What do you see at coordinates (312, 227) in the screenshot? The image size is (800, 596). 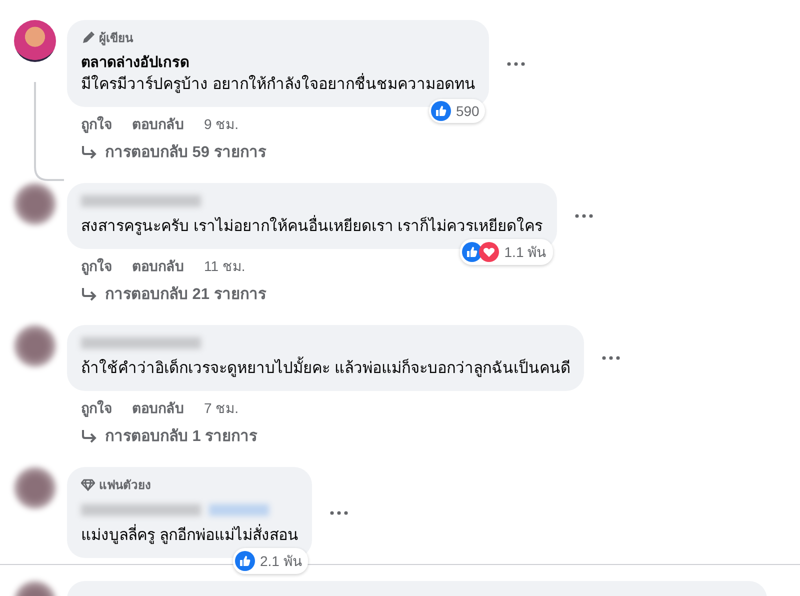 I see `comment-text: สงสารครูนะครับ เราไม่อยากให้คนอื่นเหยียดเรา เราก็ไม่ควรเหยียดใคร` at bounding box center [312, 227].